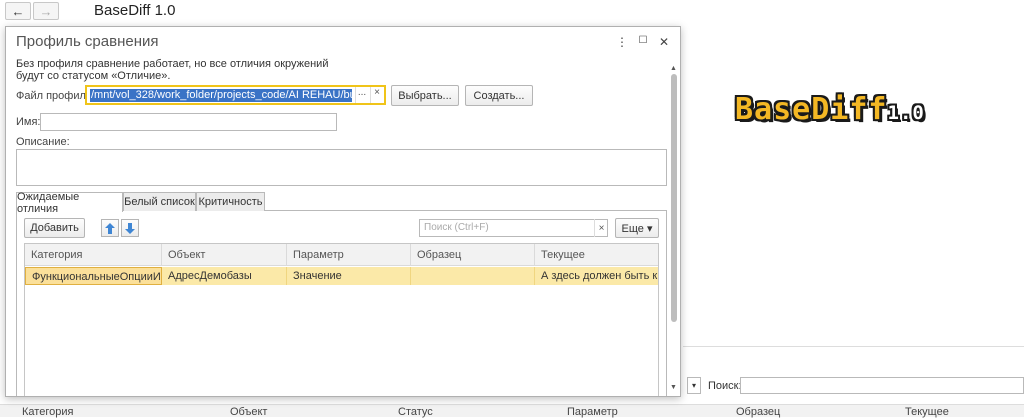  What do you see at coordinates (643, 40) in the screenshot?
I see `maximize-icon: ☐` at bounding box center [643, 40].